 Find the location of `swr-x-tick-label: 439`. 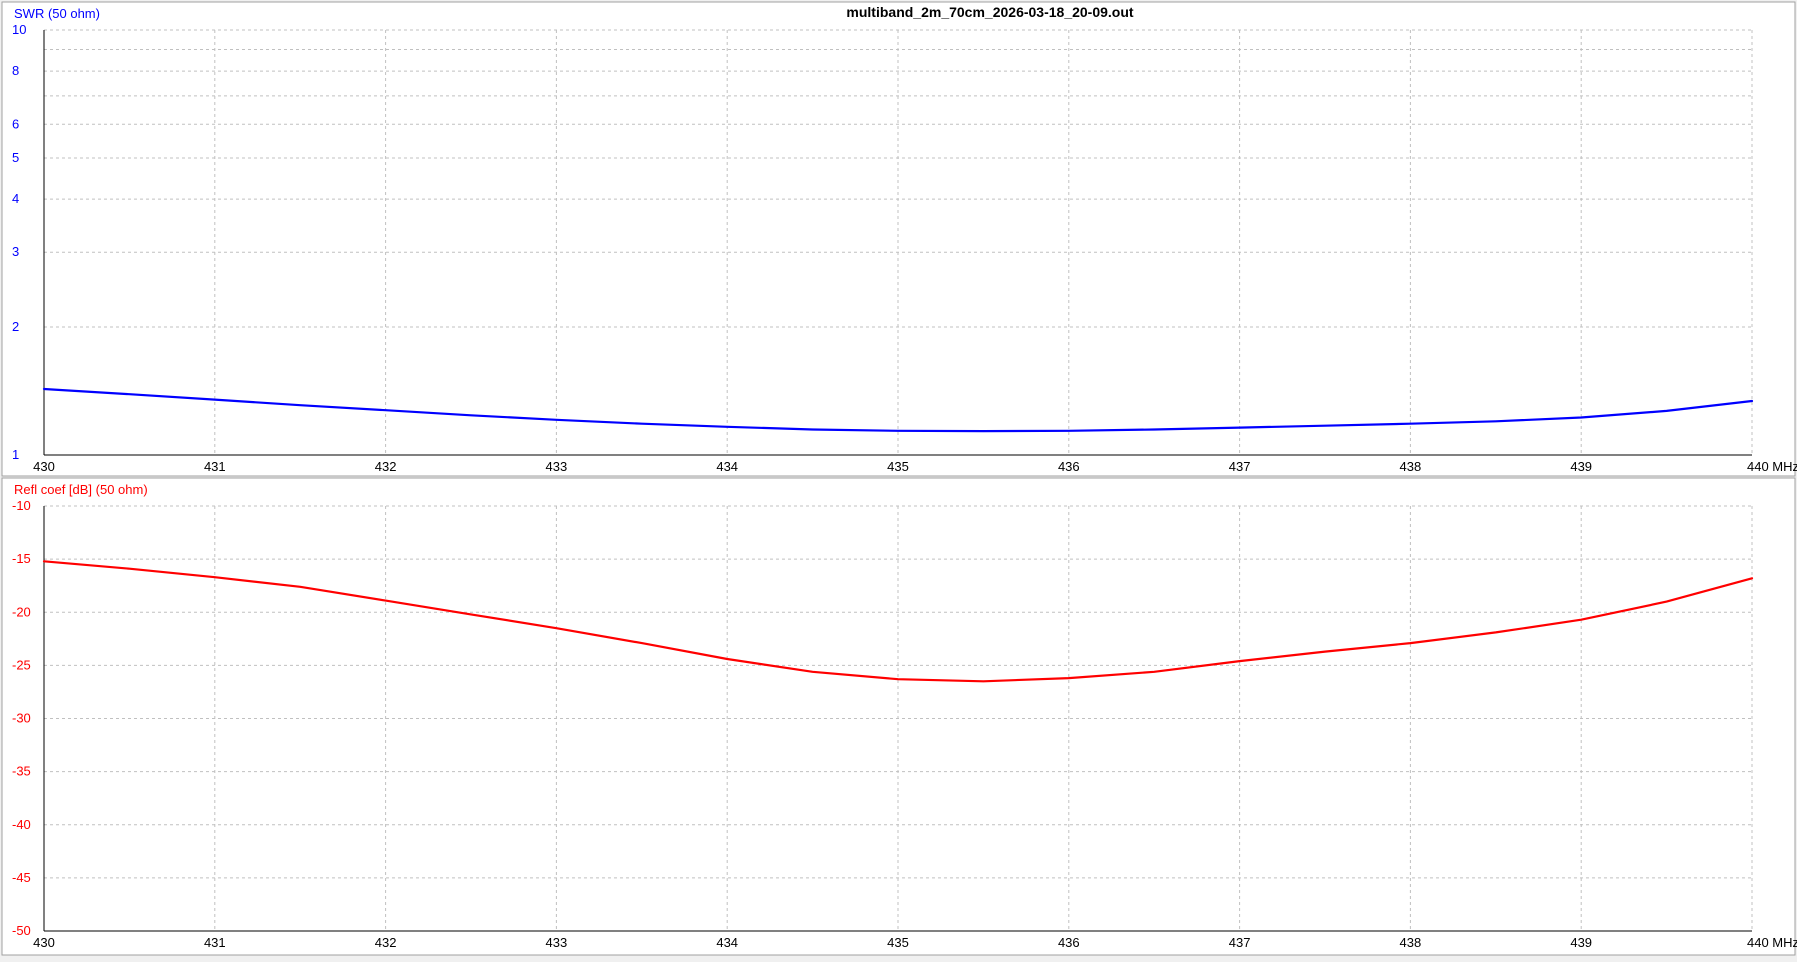

swr-x-tick-label: 439 is located at coordinates (1581, 466).